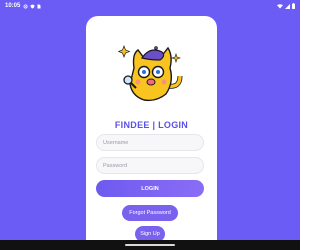  What do you see at coordinates (150, 6) in the screenshot?
I see `status-bar: 10:05` at bounding box center [150, 6].